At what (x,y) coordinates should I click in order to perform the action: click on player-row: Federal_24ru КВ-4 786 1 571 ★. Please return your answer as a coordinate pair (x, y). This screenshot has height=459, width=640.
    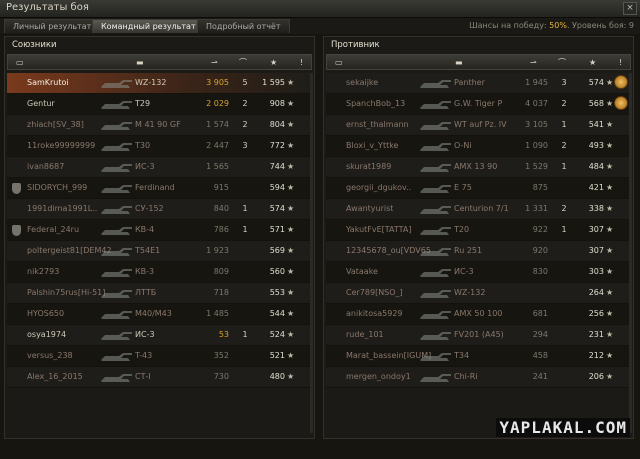
    Looking at the image, I should click on (159, 230).